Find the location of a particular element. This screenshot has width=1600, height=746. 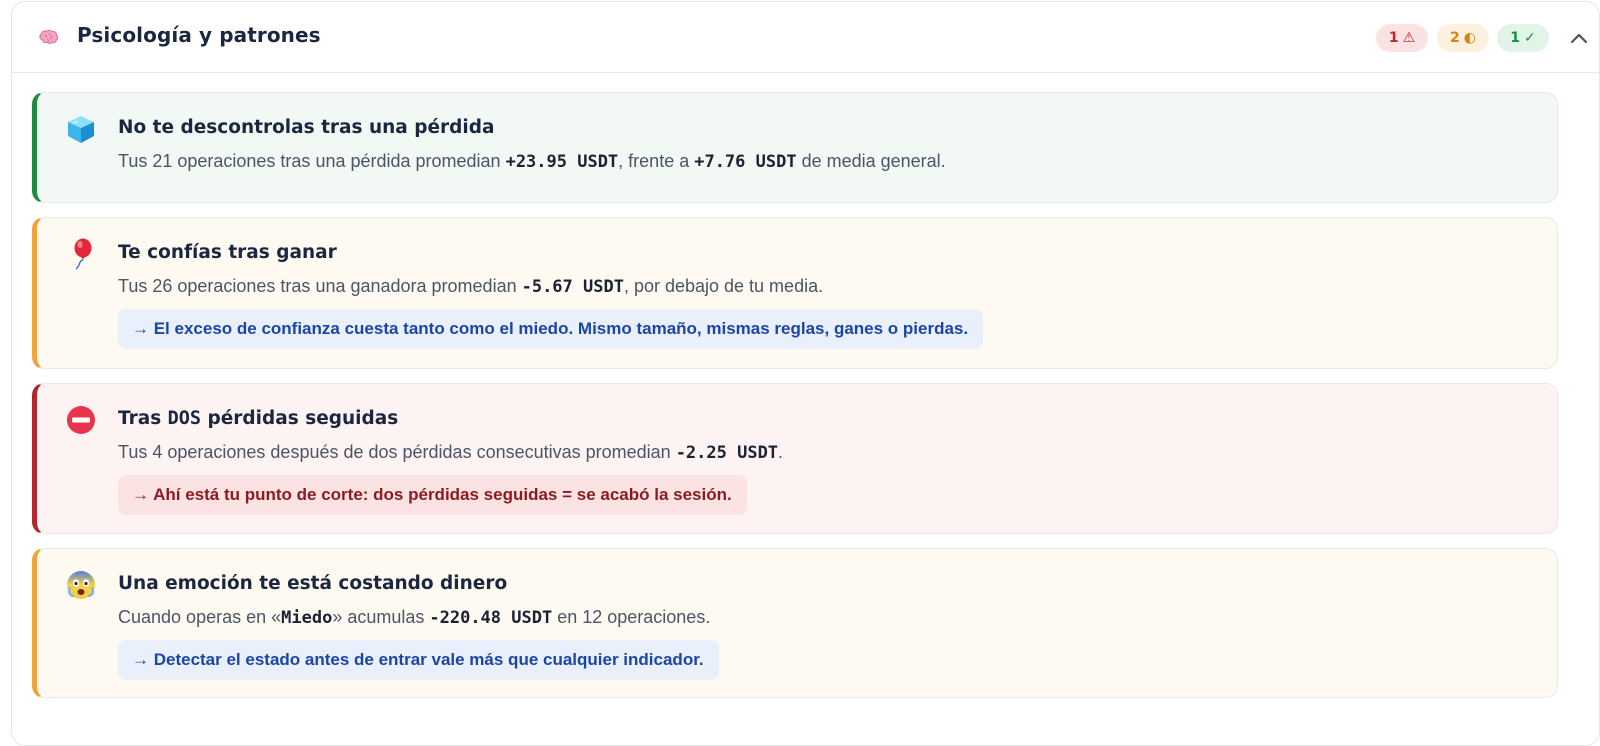

metric-value: +23.95 USDT is located at coordinates (562, 162).